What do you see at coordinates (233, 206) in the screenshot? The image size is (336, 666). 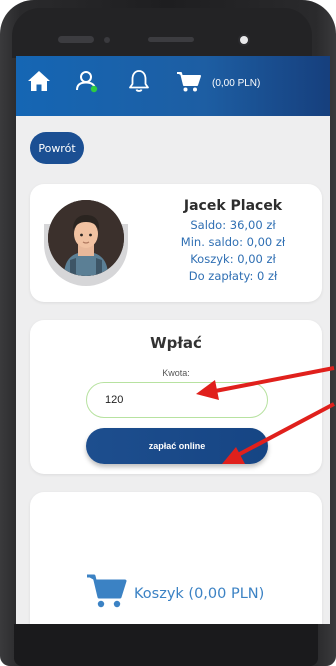 I see `profile-name: Jacek Placek` at bounding box center [233, 206].